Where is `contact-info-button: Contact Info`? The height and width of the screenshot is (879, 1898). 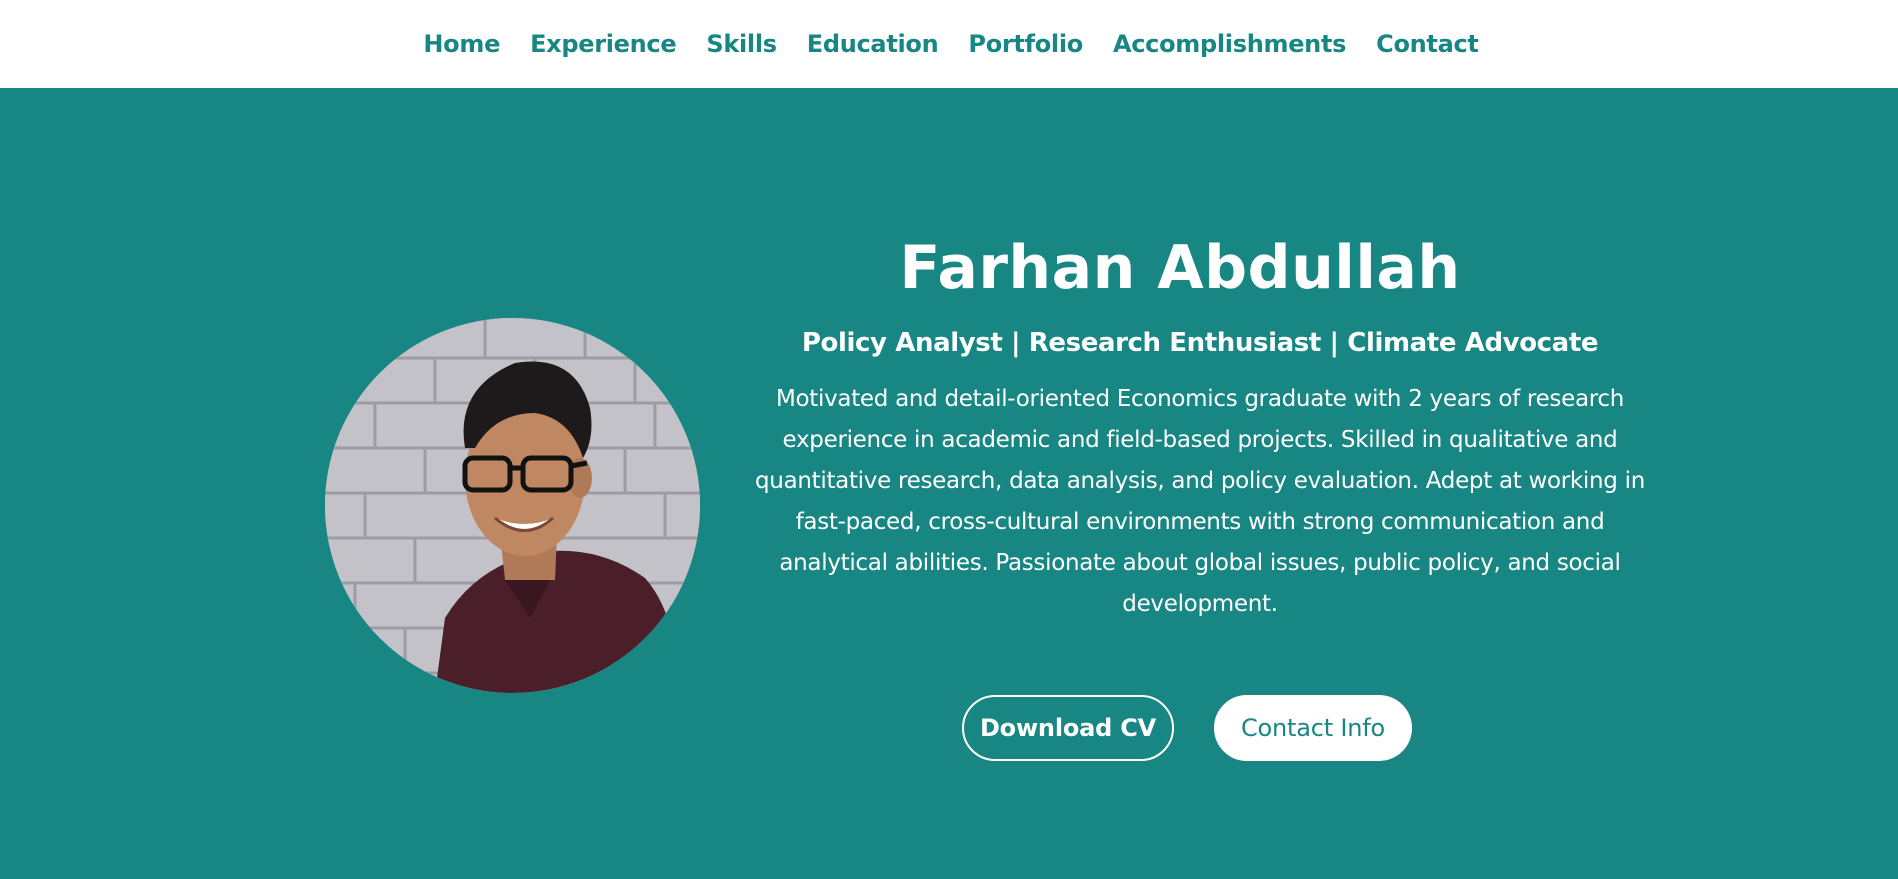 contact-info-button: Contact Info is located at coordinates (1313, 728).